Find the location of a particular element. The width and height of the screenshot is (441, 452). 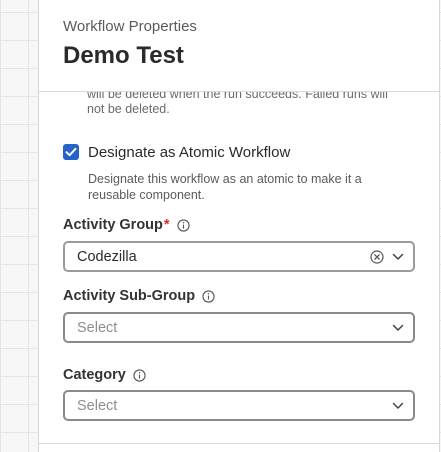

panel-subtitle: Workflow Properties is located at coordinates (130, 26).